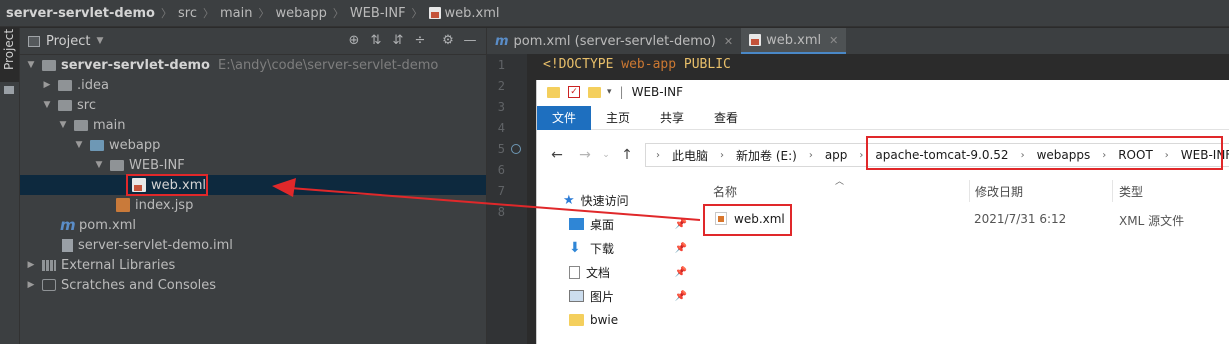  What do you see at coordinates (49, 265) in the screenshot?
I see `library-icon` at bounding box center [49, 265].